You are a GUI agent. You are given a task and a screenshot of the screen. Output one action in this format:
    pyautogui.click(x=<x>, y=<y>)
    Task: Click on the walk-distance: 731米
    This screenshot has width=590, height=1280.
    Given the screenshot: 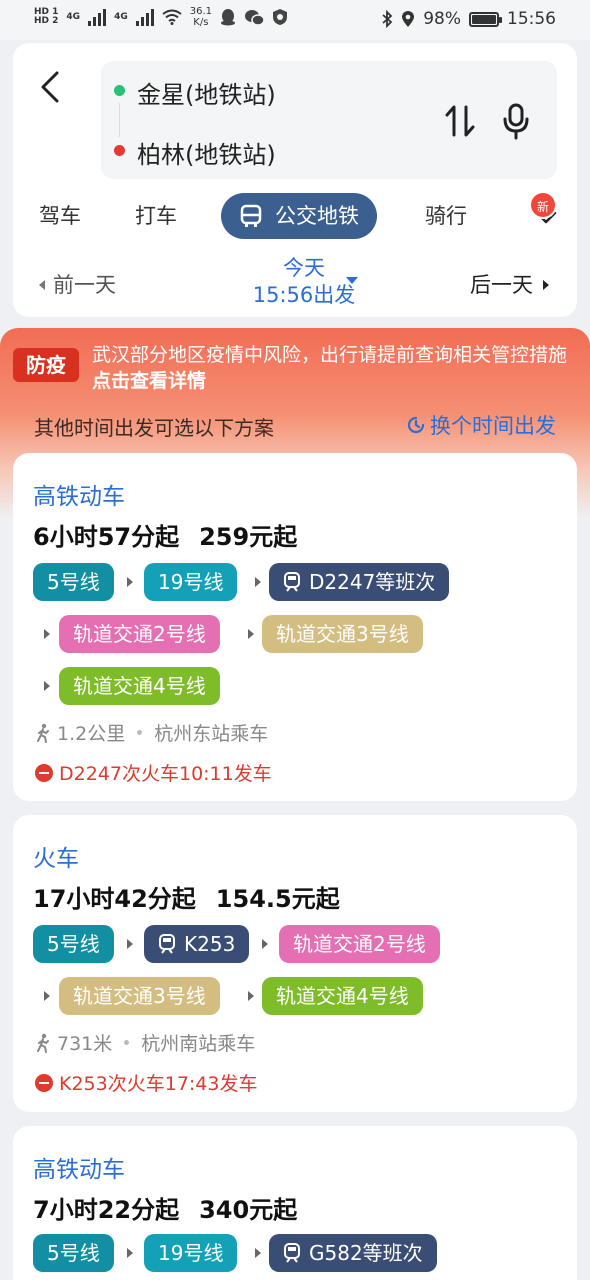 What is the action you would take?
    pyautogui.click(x=85, y=1044)
    